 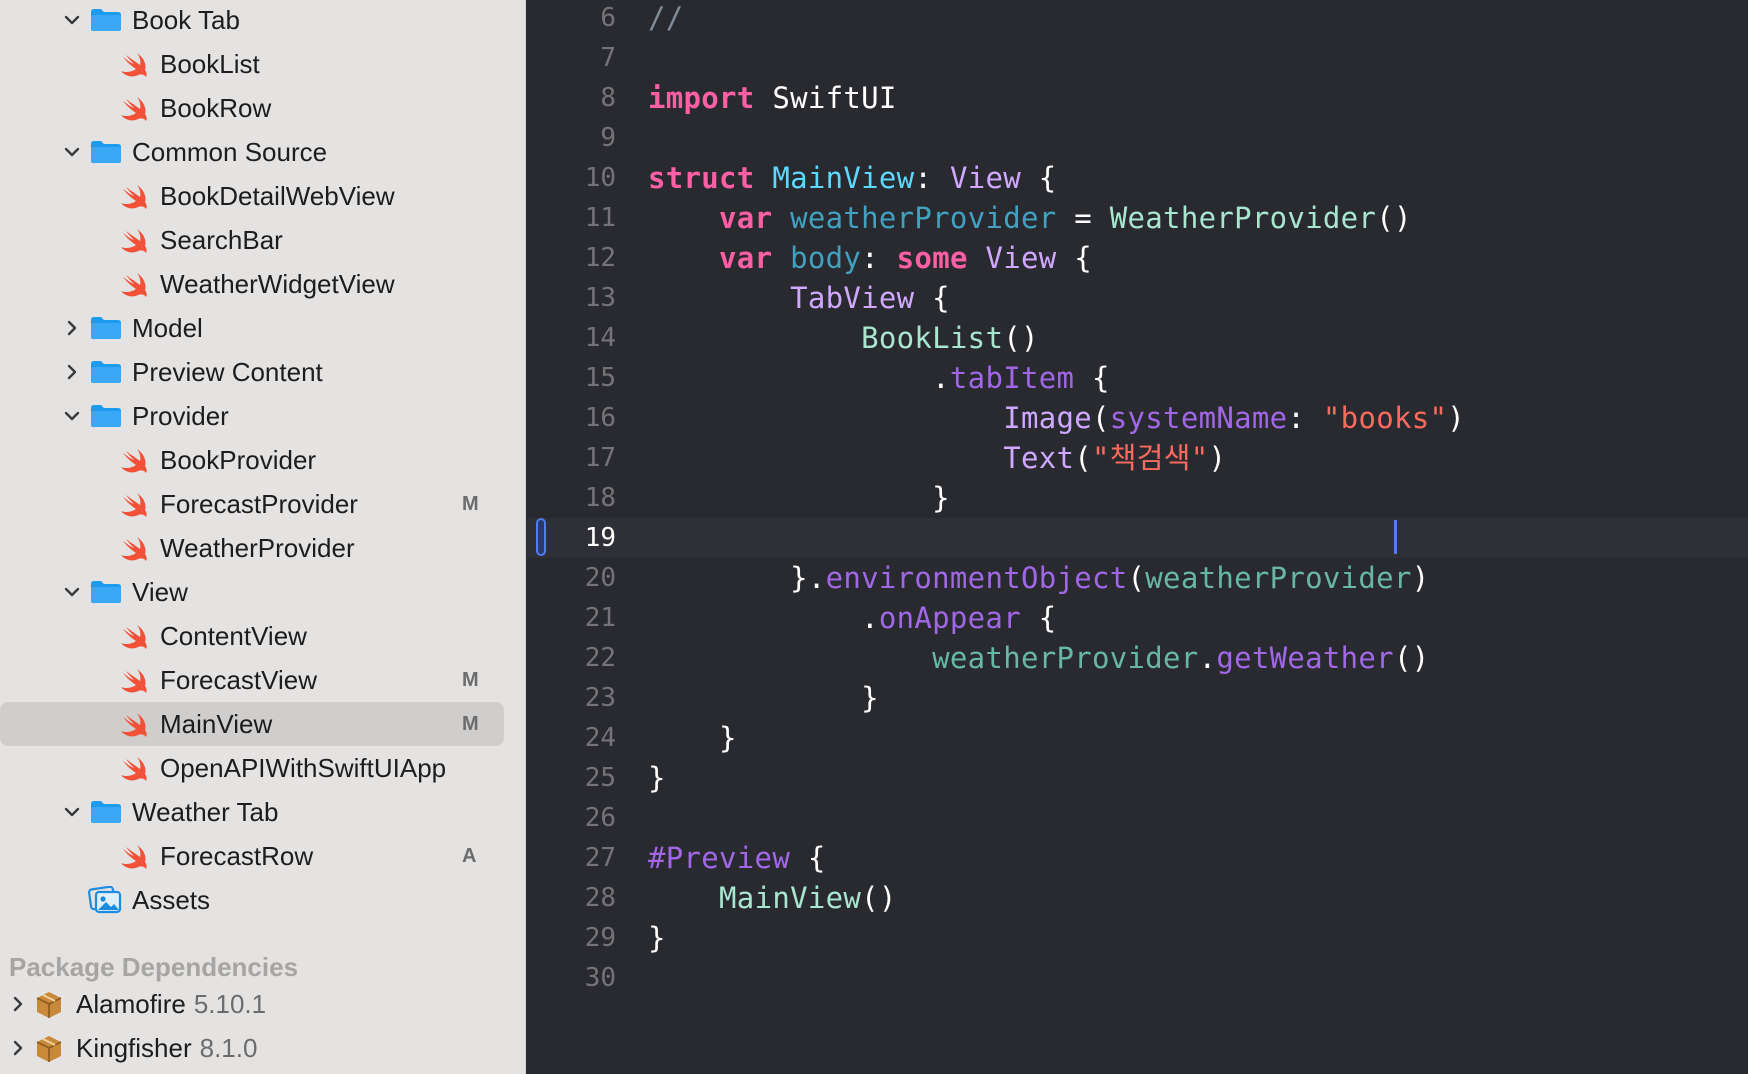 I want to click on line-number: 29, so click(x=600, y=938).